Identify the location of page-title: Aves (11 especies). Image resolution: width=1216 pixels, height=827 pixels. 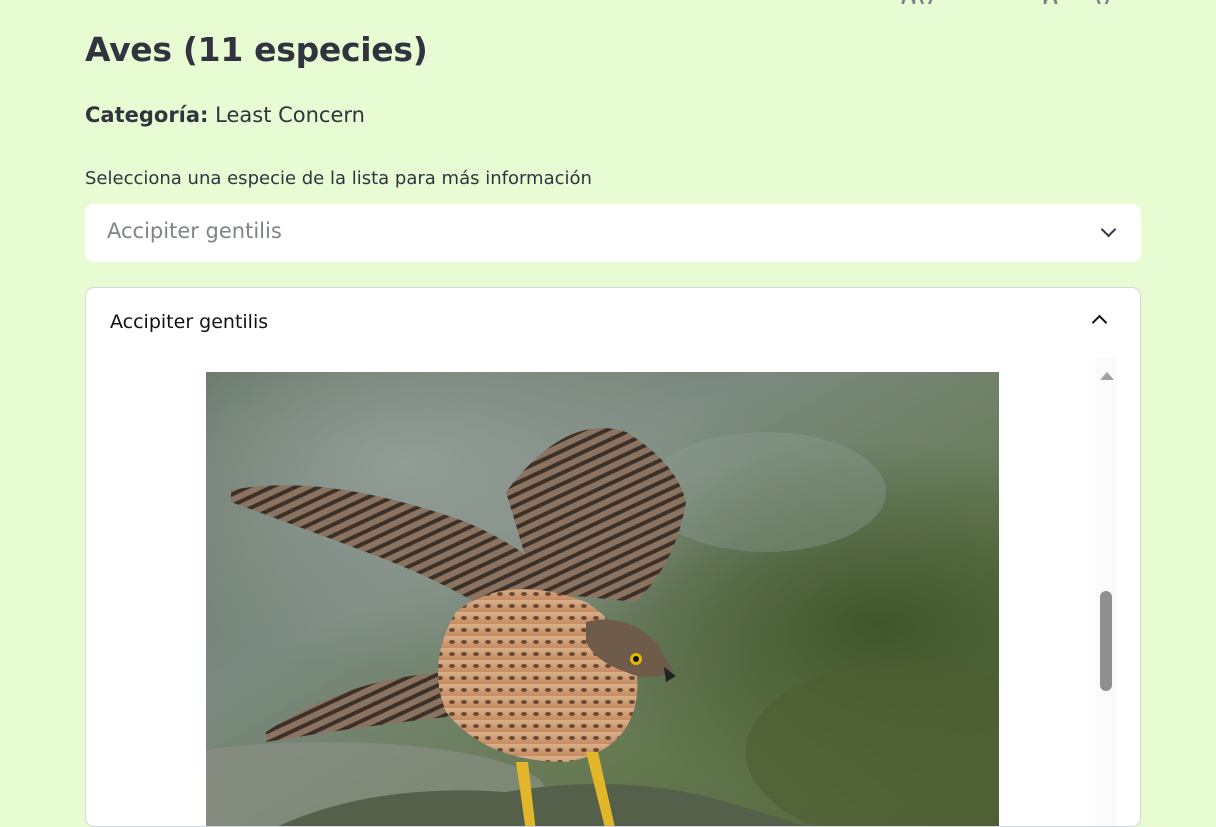
(256, 49).